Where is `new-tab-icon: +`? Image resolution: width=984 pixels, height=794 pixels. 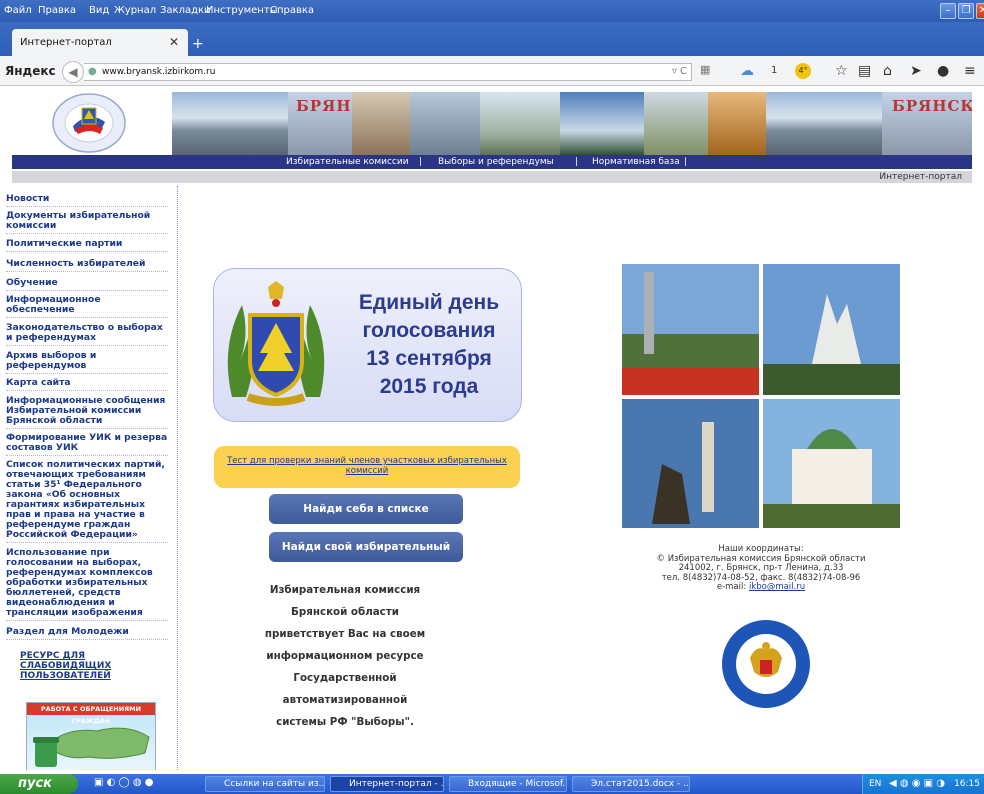
new-tab-icon: + is located at coordinates (198, 44).